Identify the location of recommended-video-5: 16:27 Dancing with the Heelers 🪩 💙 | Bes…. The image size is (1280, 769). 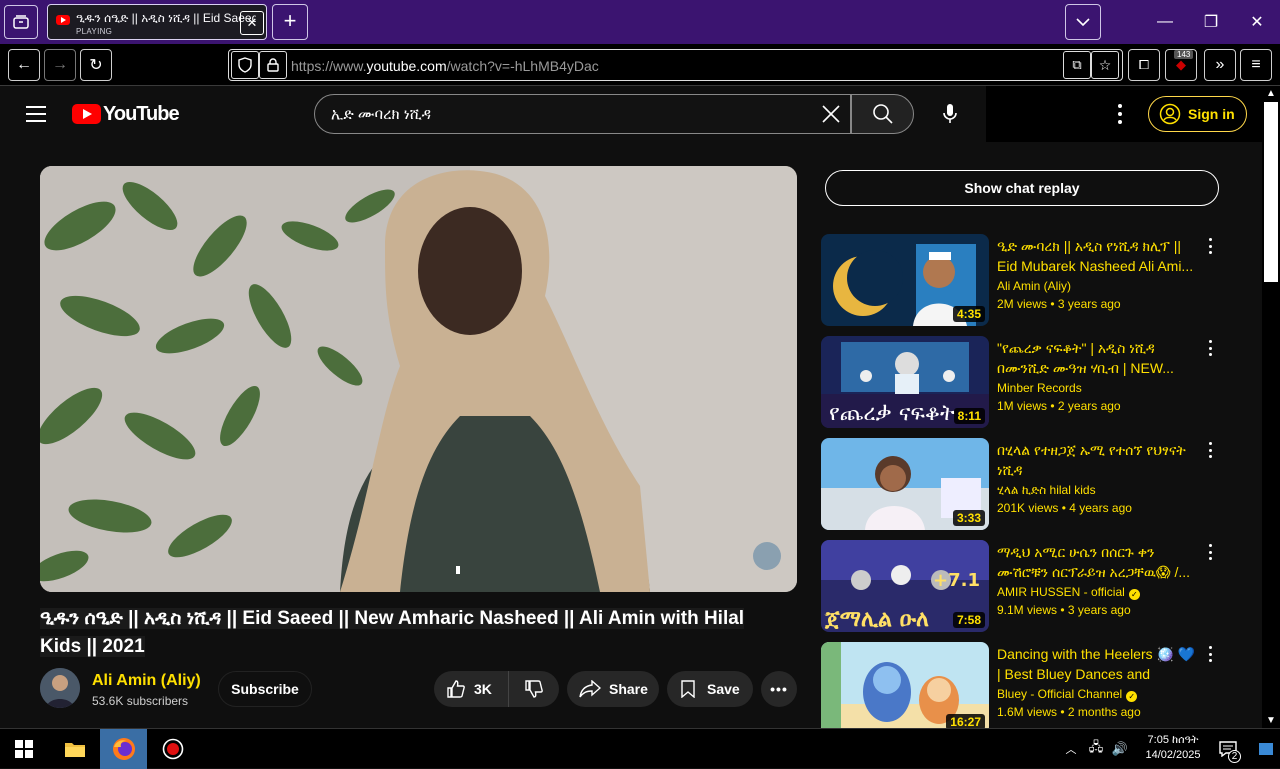
(1021, 688).